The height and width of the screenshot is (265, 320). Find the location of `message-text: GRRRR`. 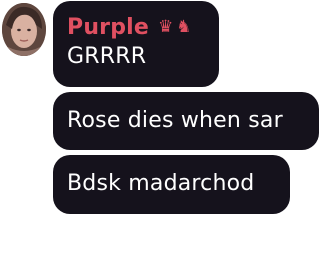

message-text: GRRRR is located at coordinates (107, 56).